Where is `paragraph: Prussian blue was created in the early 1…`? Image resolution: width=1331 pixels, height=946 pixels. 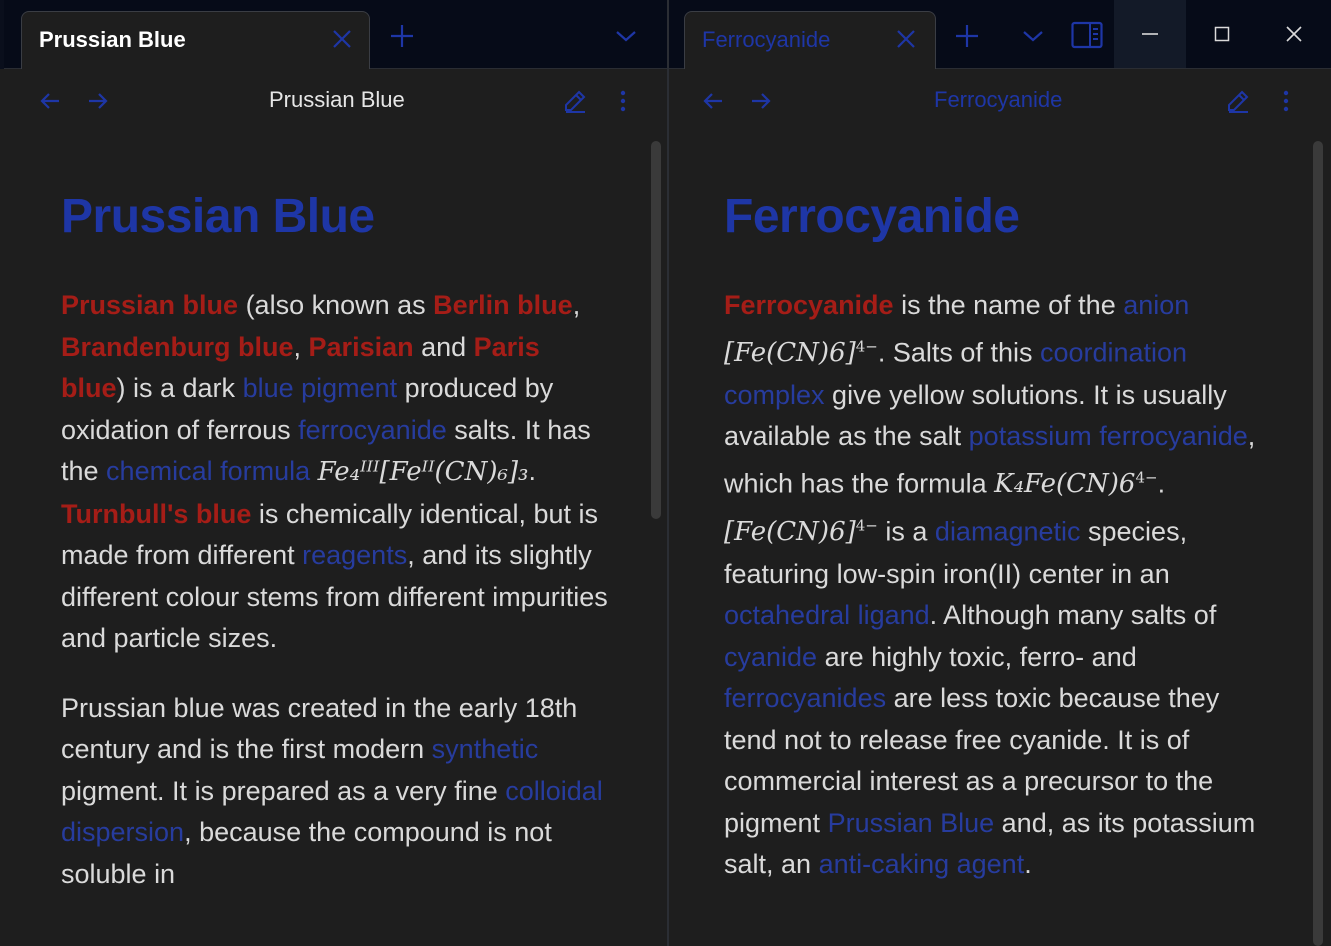 paragraph: Prussian blue was created in the early 1… is located at coordinates (335, 792).